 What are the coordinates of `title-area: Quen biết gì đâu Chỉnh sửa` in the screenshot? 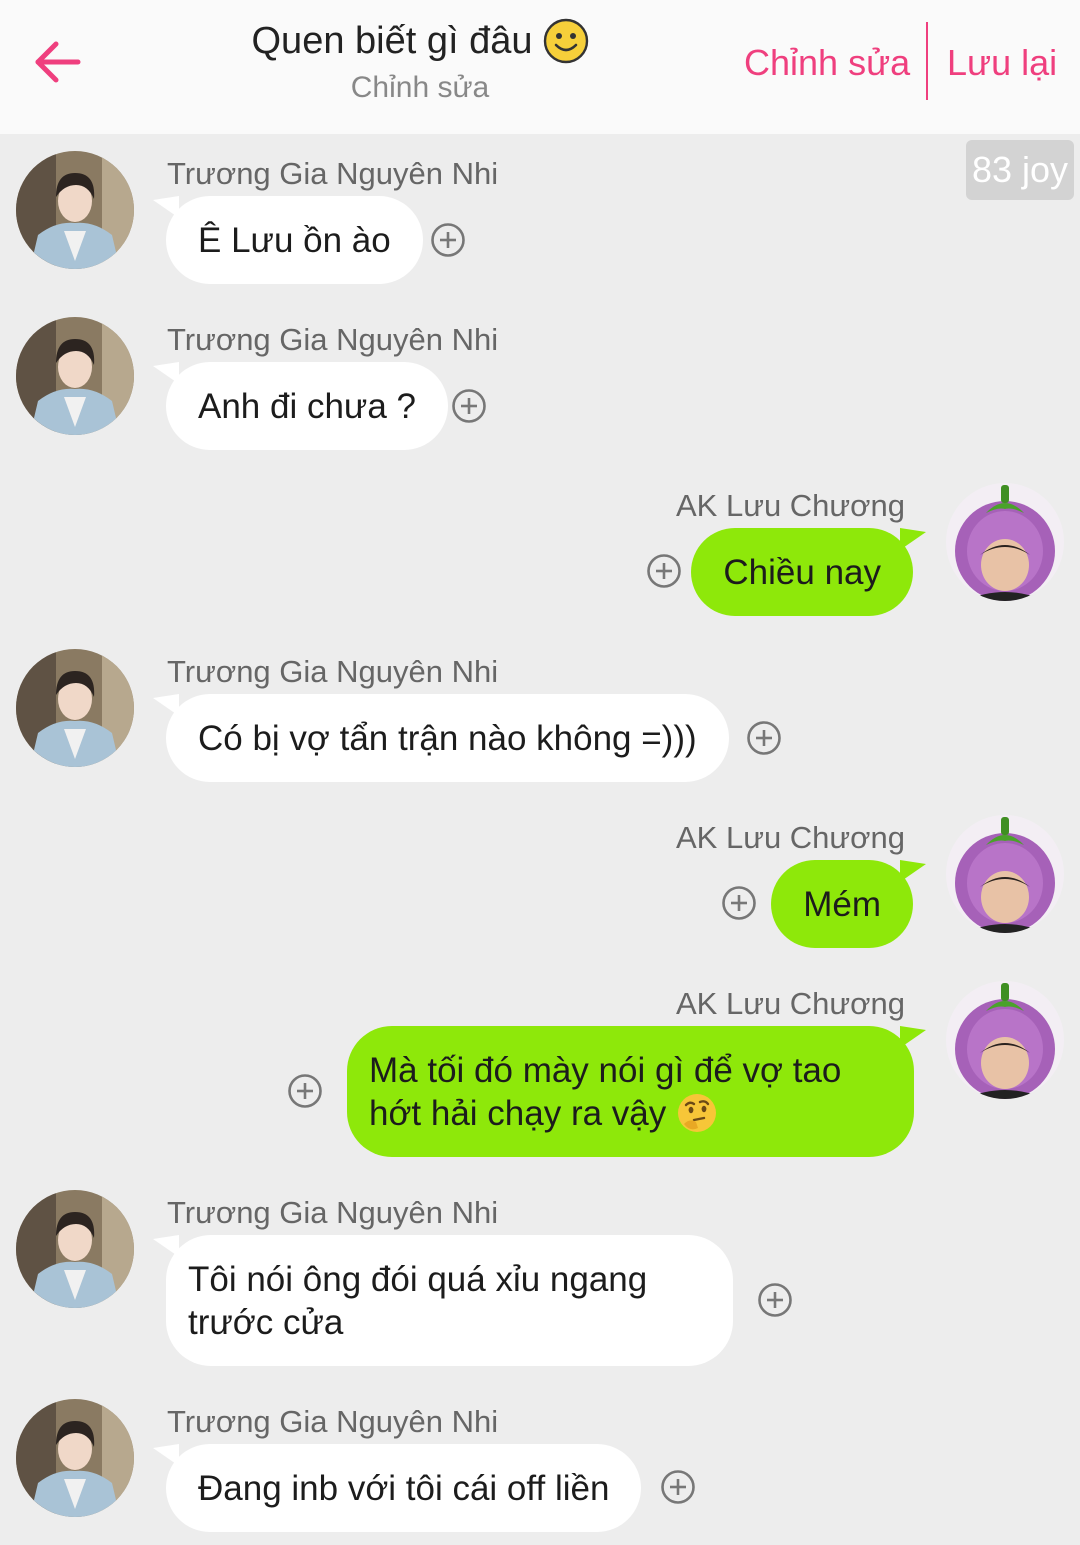 It's located at (420, 61).